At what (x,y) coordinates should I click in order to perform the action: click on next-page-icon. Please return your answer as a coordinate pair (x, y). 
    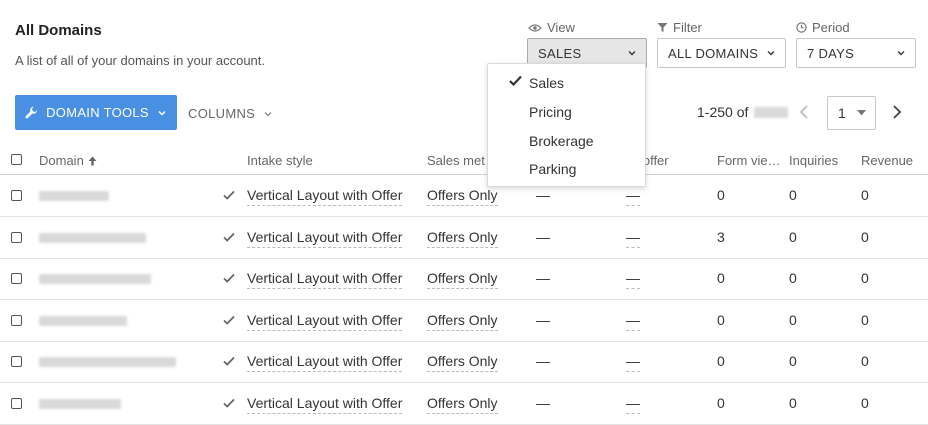
    Looking at the image, I should click on (897, 112).